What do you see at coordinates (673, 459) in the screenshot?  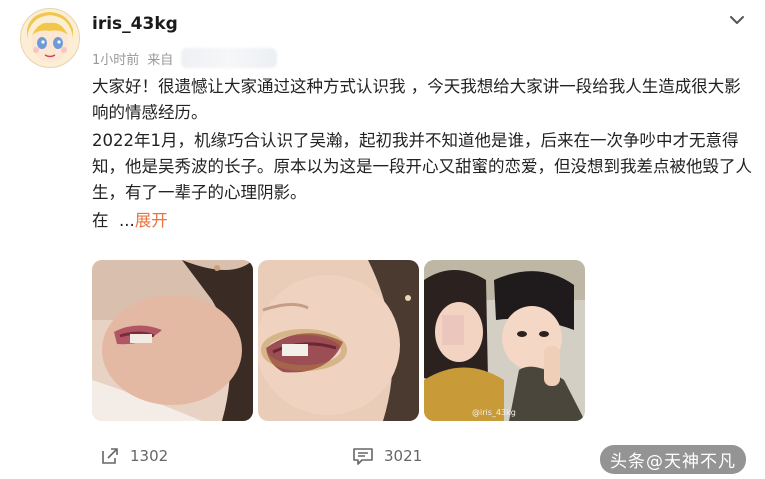 I see `platform-watermark: 头条@天神不凡` at bounding box center [673, 459].